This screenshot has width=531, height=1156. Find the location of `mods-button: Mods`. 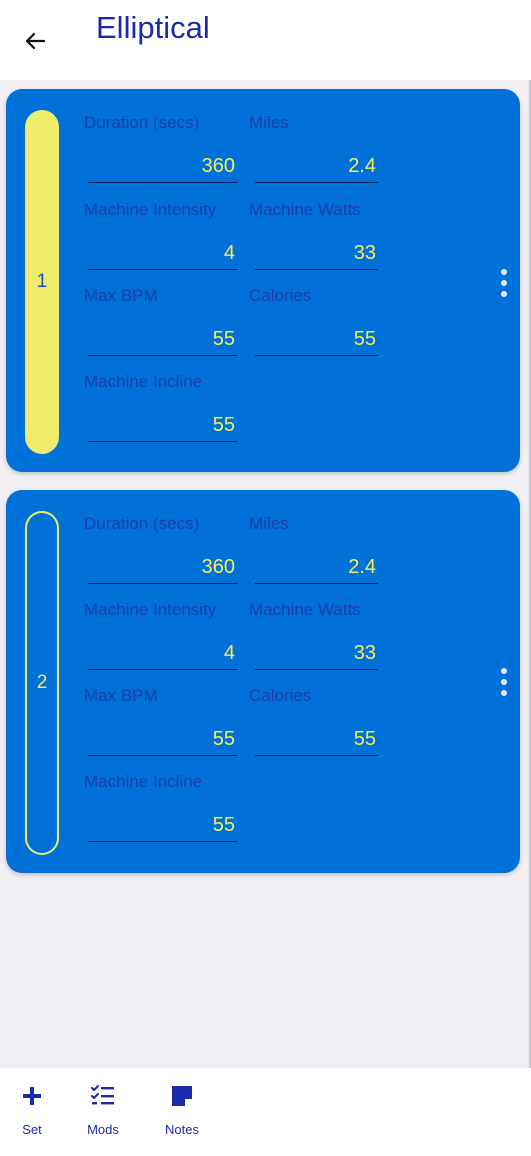

mods-button: Mods is located at coordinates (103, 1112).